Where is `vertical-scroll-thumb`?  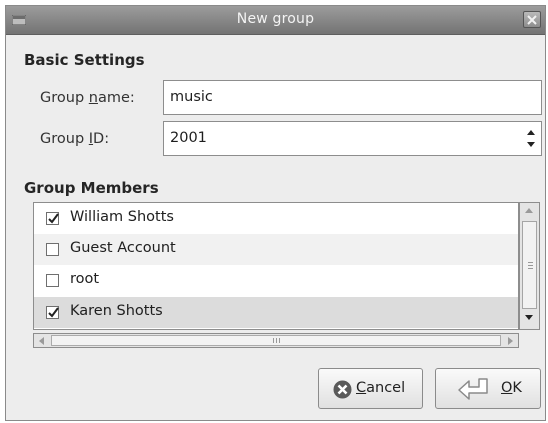
vertical-scroll-thumb is located at coordinates (529, 265).